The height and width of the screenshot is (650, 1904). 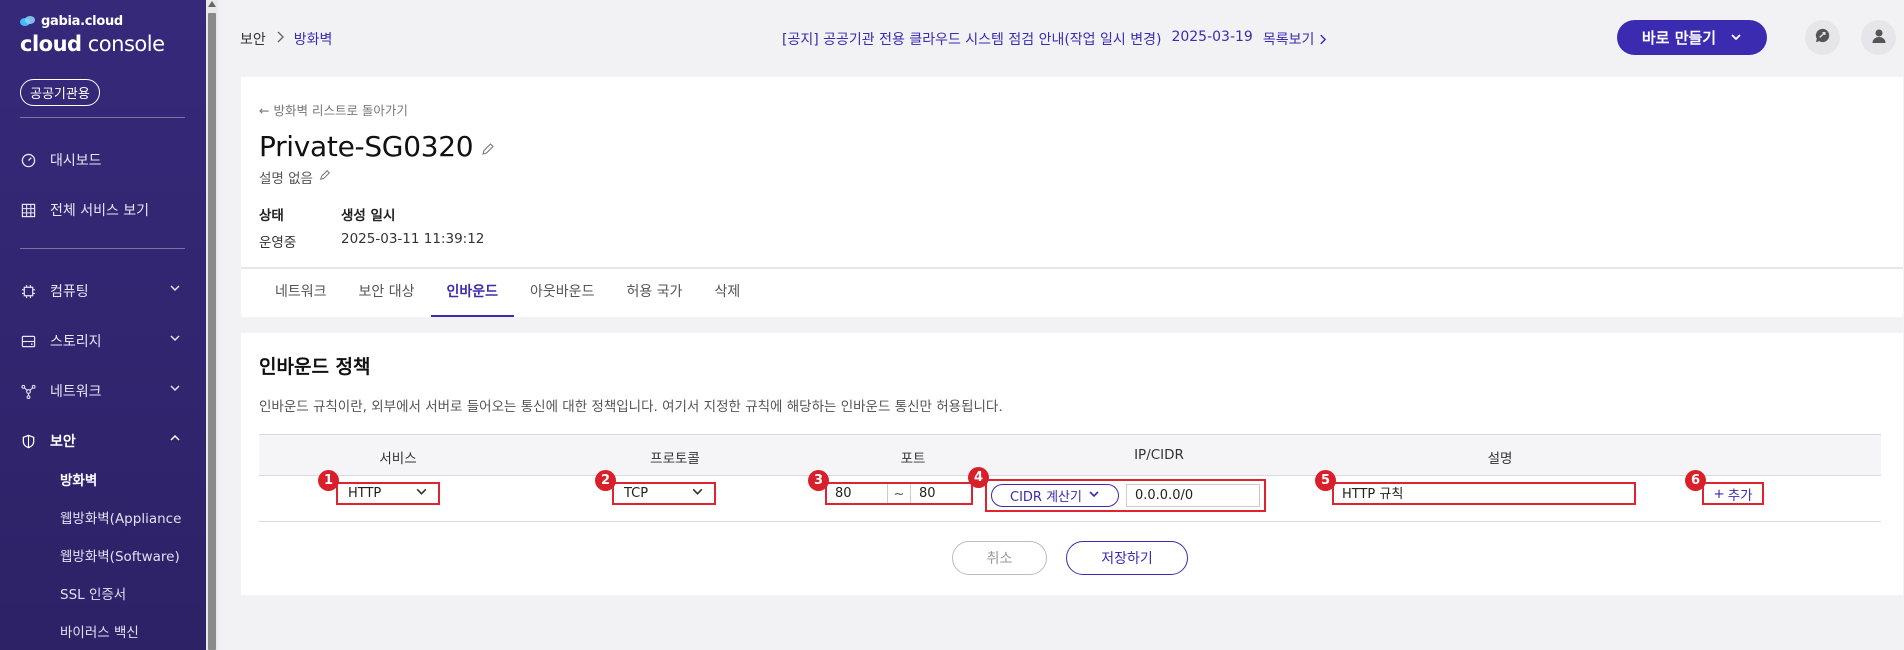 What do you see at coordinates (76, 342) in the screenshot?
I see `sidebar-item-label: 스토리지` at bounding box center [76, 342].